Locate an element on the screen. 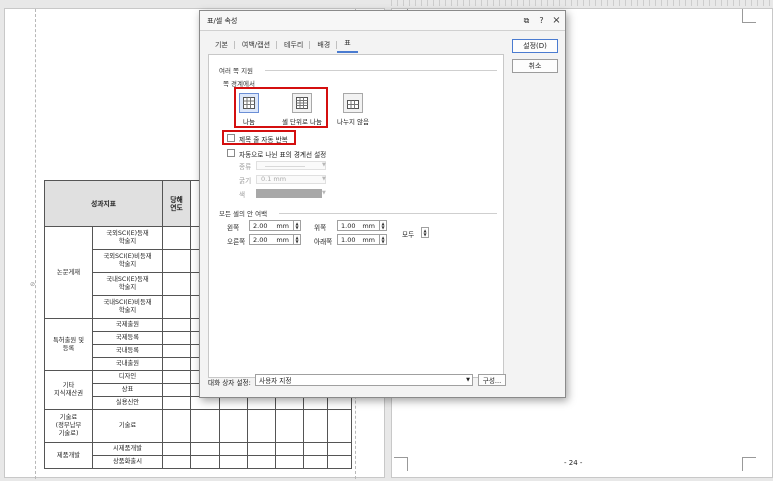 This screenshot has height=481, width=773. dialog-title: 표/셀 속성 is located at coordinates (222, 20).